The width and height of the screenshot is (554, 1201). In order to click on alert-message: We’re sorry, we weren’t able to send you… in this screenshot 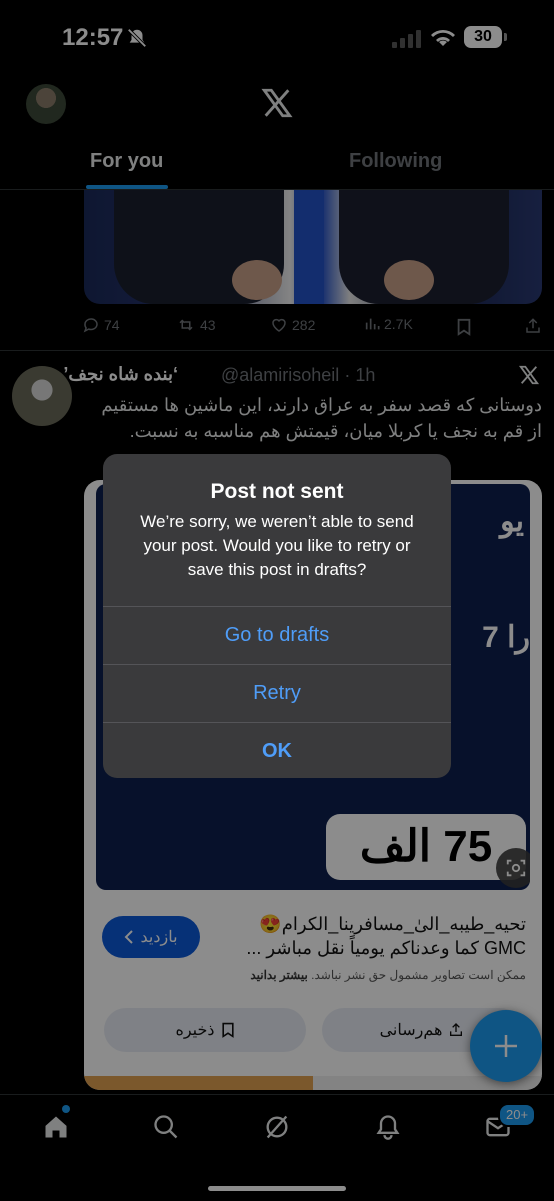, I will do `click(277, 545)`.